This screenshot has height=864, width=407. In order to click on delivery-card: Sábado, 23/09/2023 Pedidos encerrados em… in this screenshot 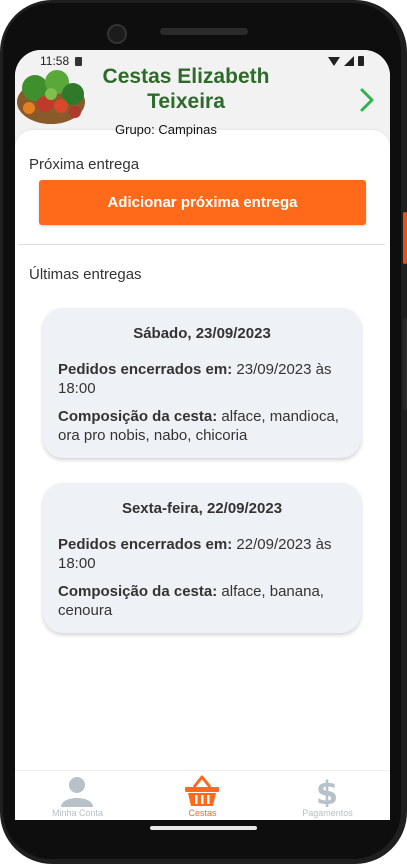, I will do `click(202, 383)`.